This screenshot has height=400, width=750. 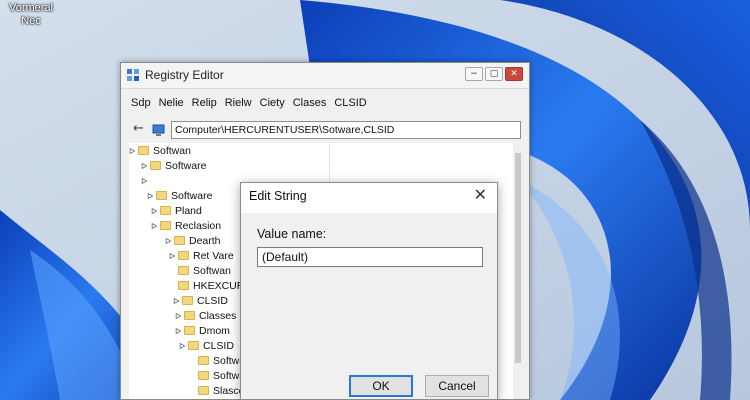 What do you see at coordinates (238, 106) in the screenshot?
I see `menu-item: Rielw` at bounding box center [238, 106].